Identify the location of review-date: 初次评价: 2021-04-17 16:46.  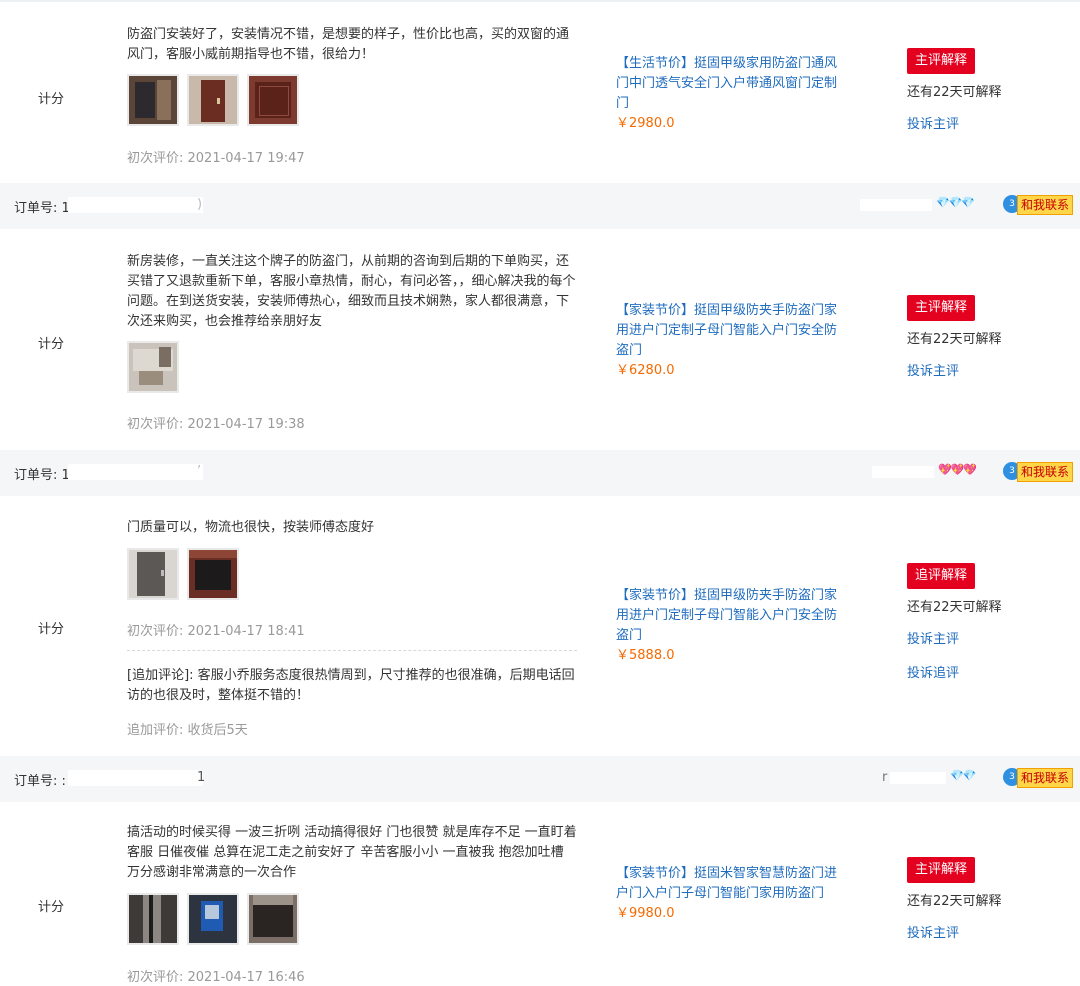
(216, 977).